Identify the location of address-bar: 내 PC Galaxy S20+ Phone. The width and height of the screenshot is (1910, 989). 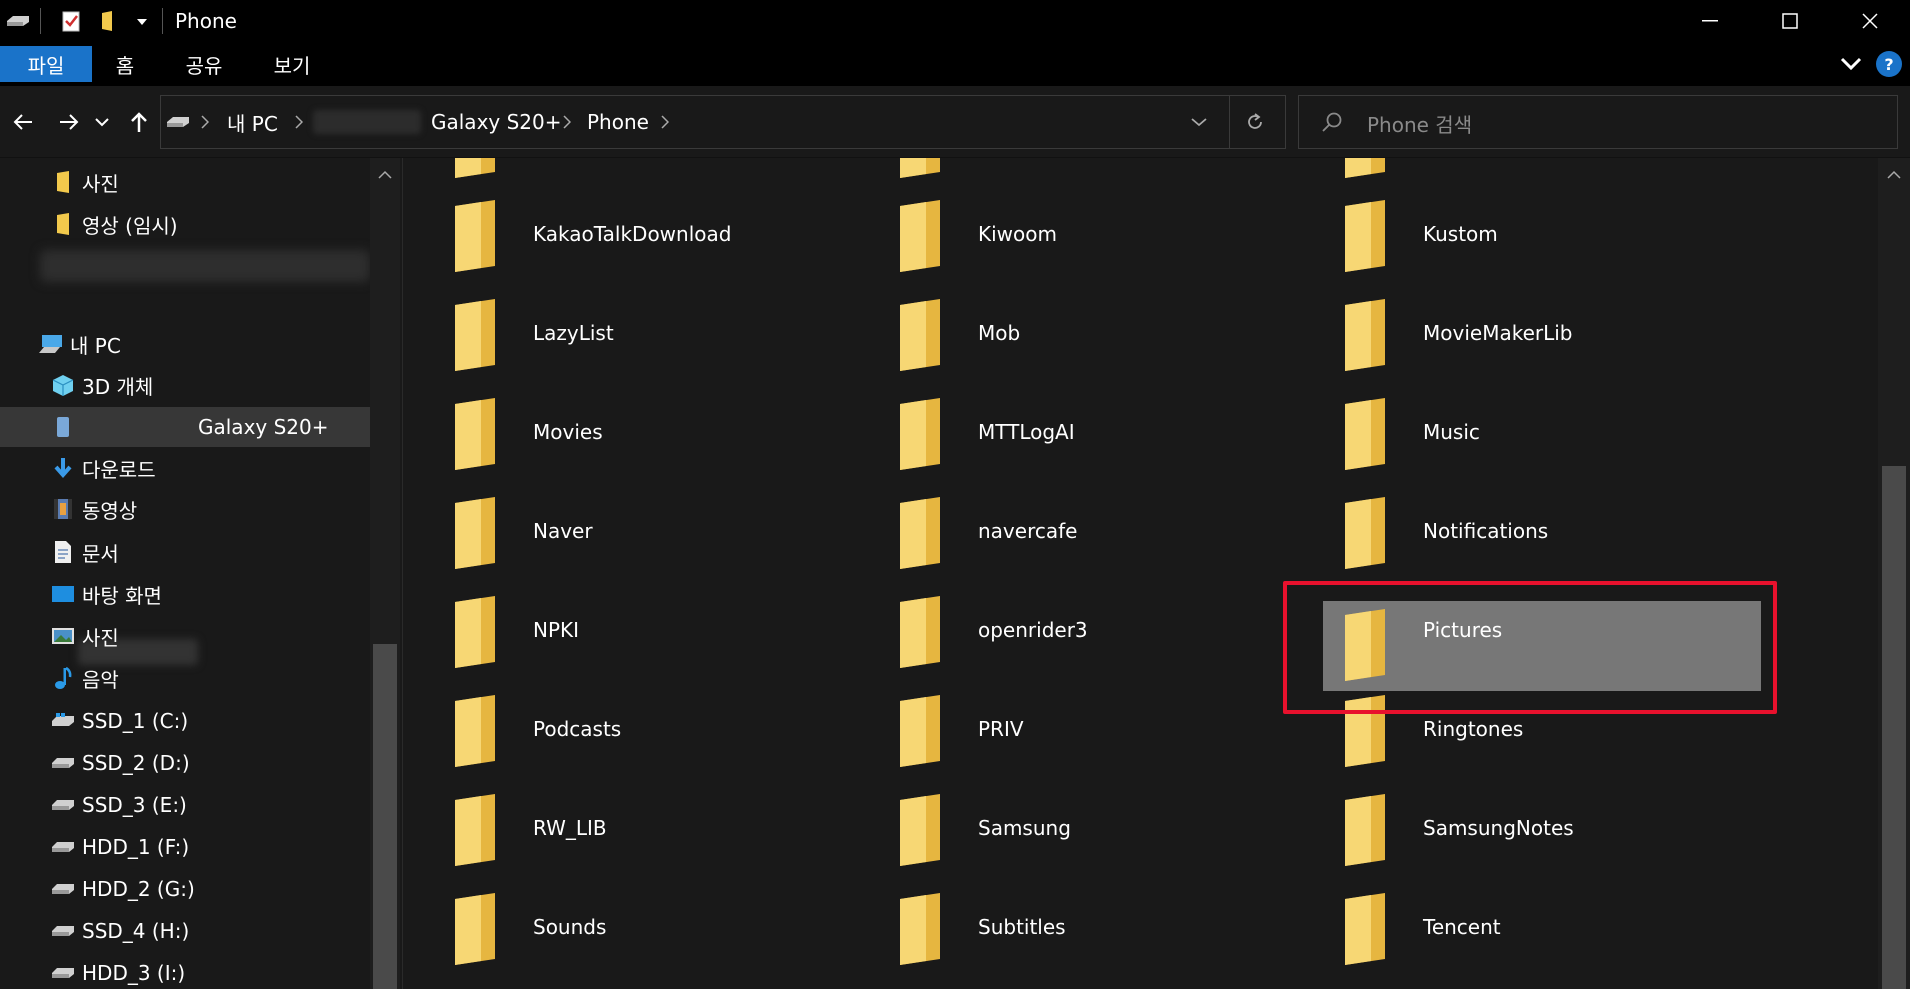
(723, 122).